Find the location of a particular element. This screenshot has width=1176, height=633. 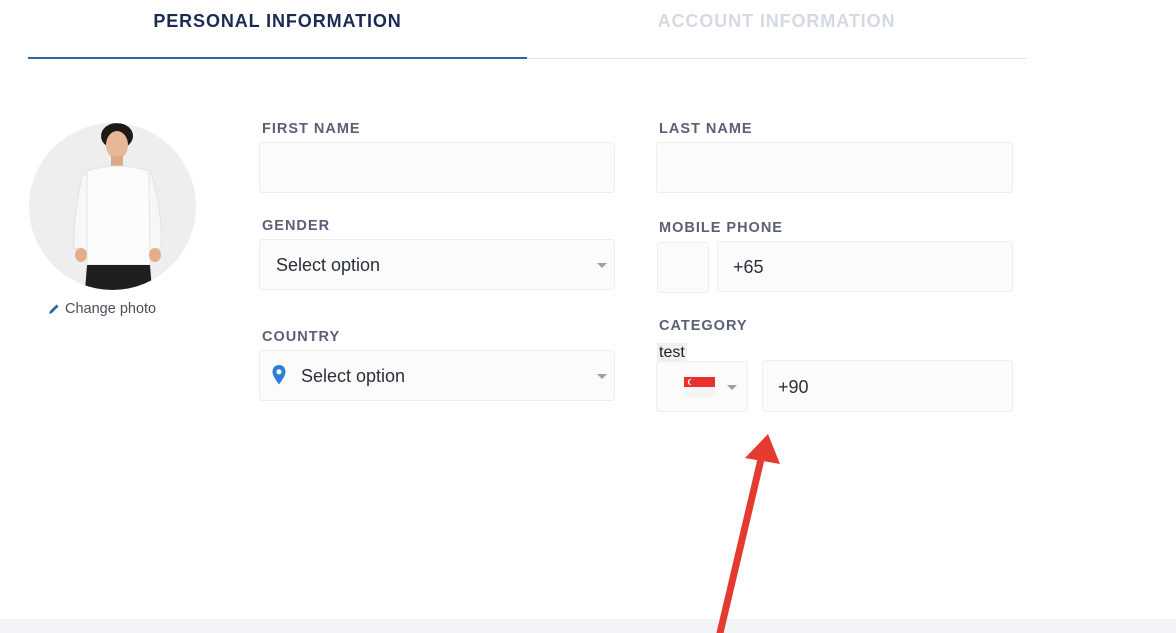

singapore-flag-icon is located at coordinates (699, 387).